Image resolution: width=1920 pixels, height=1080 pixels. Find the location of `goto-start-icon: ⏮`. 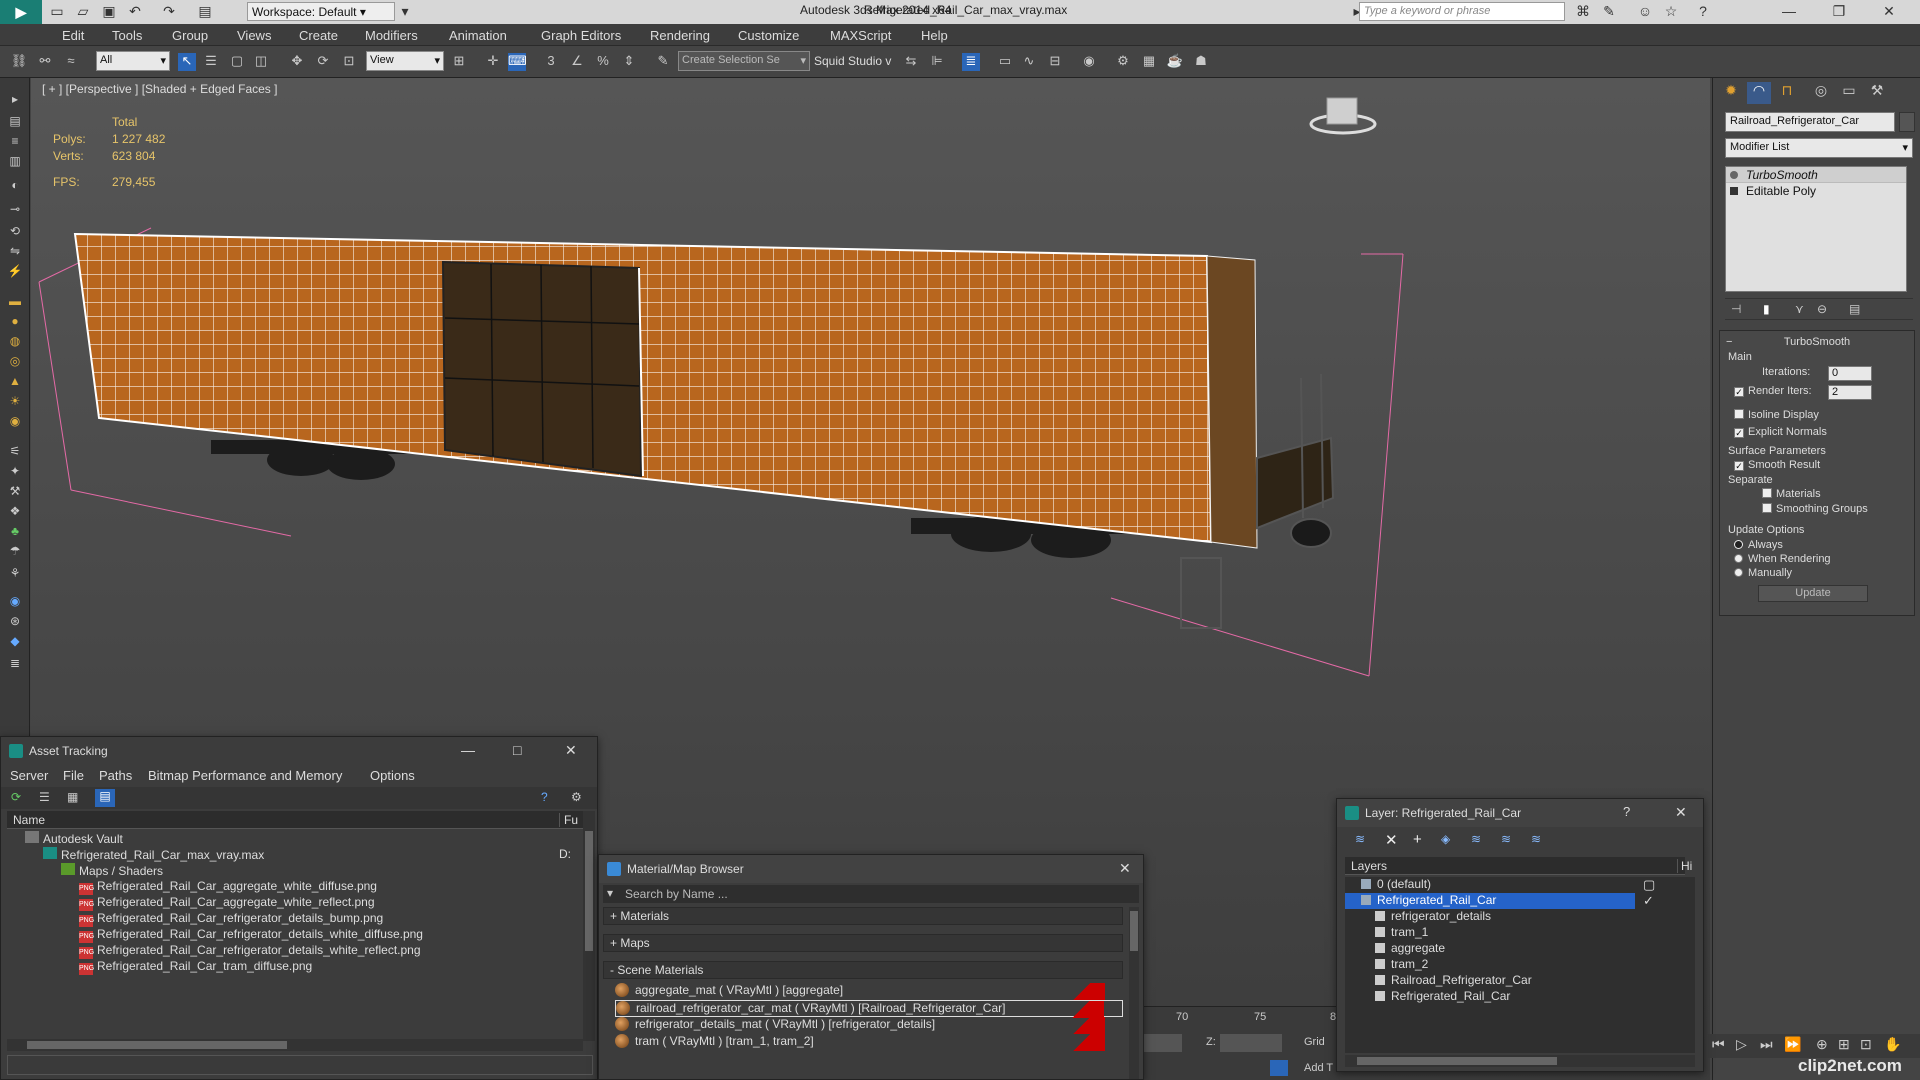

goto-start-icon: ⏮ is located at coordinates (1718, 1044).